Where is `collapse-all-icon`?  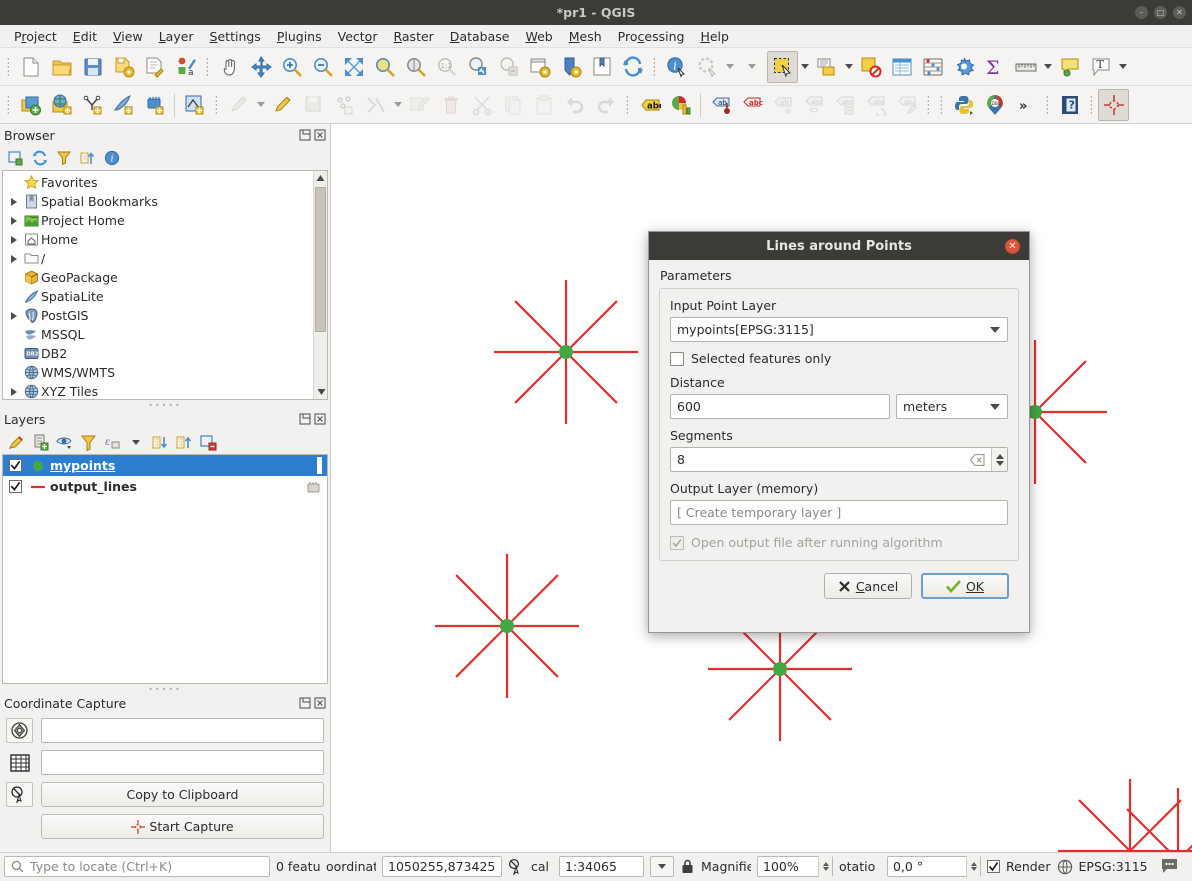 collapse-all-icon is located at coordinates (88, 158).